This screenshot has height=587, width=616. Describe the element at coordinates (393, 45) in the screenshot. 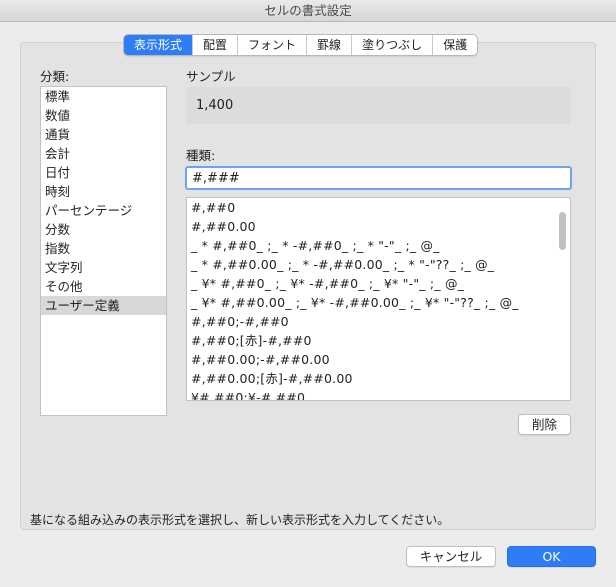

I see `tab-fill: 塗りつぶし` at that location.